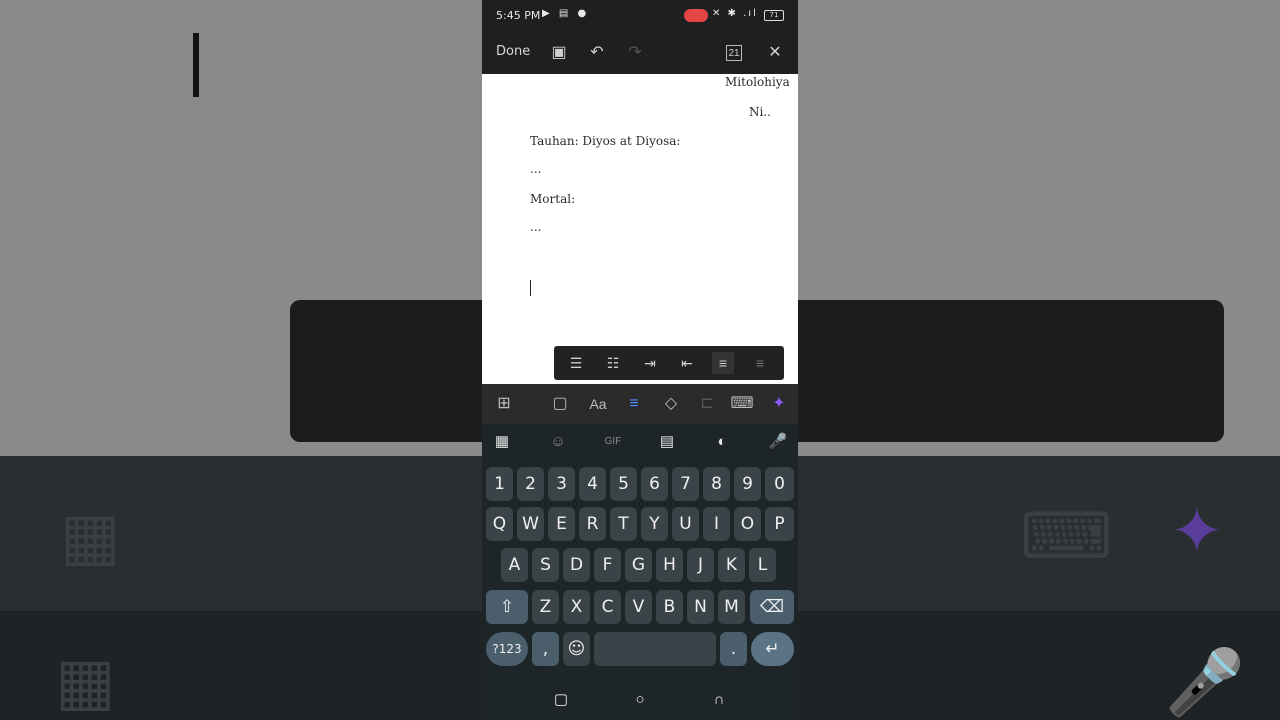  Describe the element at coordinates (513, 51) in the screenshot. I see `done-button: Done` at that location.